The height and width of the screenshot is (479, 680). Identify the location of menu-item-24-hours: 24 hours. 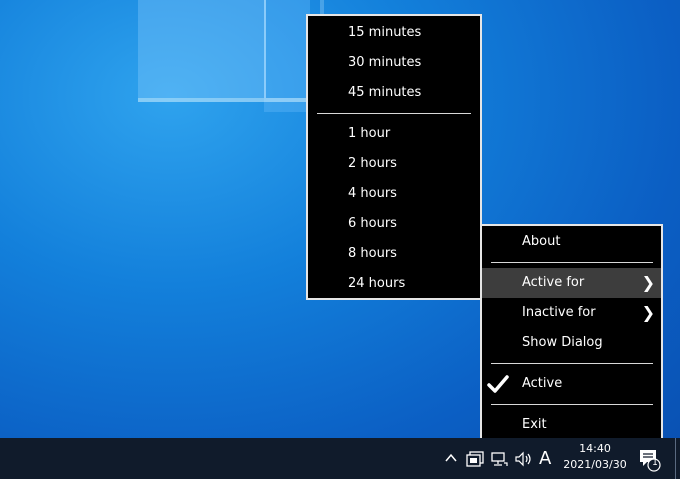
(394, 284).